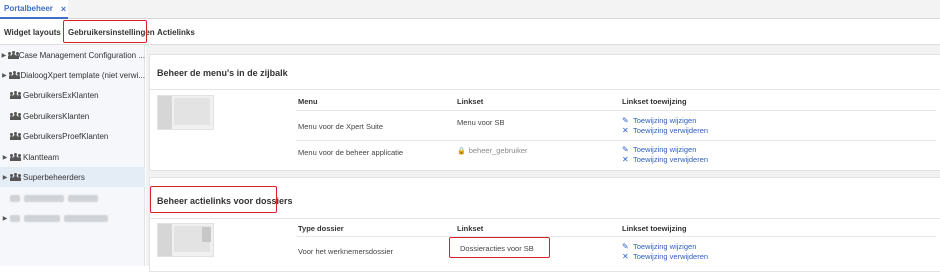  I want to click on menu-preview-thumbnail, so click(185, 112).